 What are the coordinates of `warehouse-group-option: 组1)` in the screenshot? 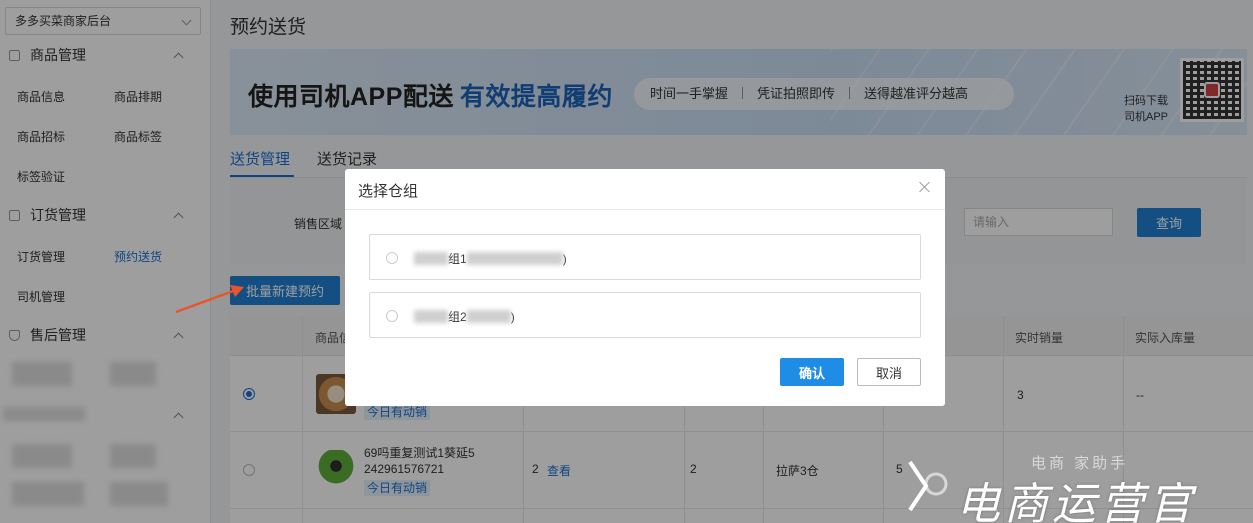 It's located at (645, 257).